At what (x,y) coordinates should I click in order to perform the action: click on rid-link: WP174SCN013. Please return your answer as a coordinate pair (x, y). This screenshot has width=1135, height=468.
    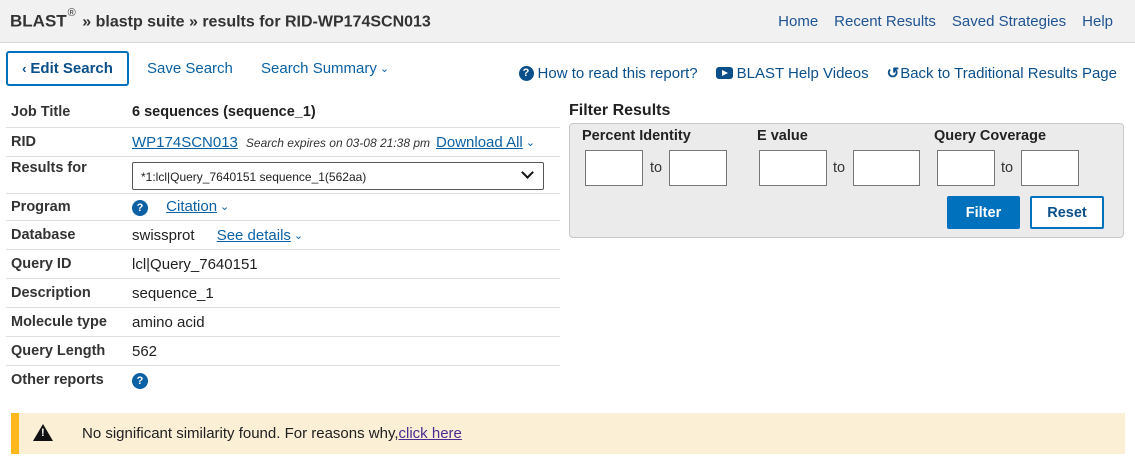
    Looking at the image, I should click on (185, 142).